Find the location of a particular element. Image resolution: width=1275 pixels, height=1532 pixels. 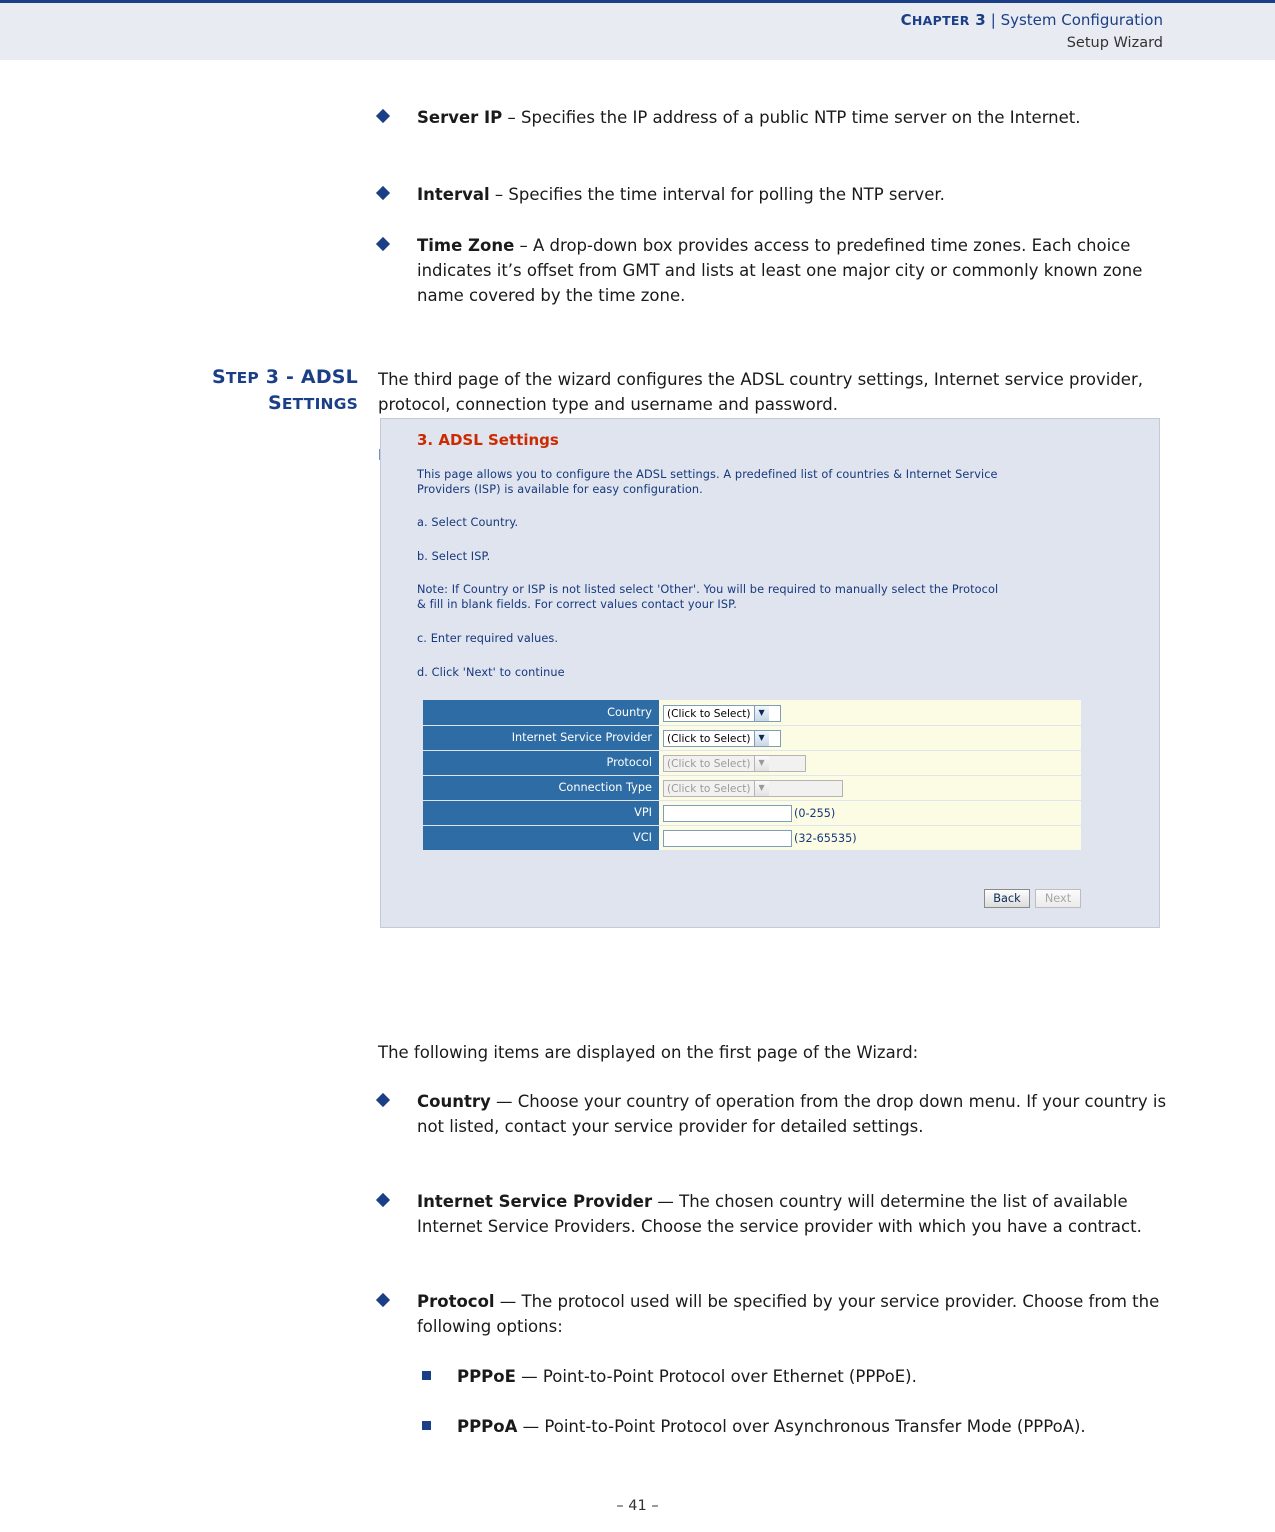

field-connection-type: (Click to Select) ▼ is located at coordinates (870, 788).